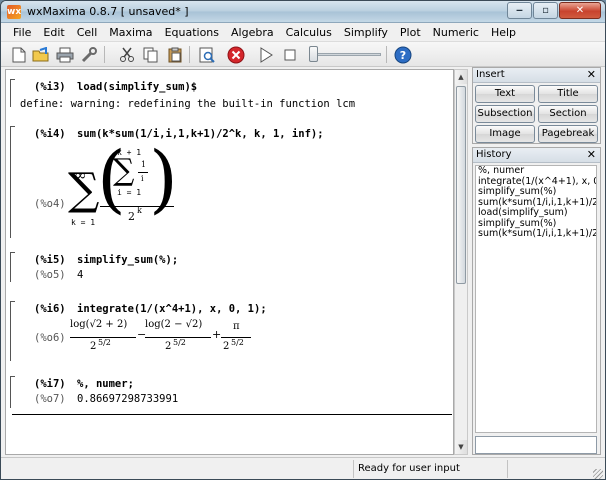  What do you see at coordinates (99, 324) in the screenshot?
I see `term1-numerator: log(√2 + 2)` at bounding box center [99, 324].